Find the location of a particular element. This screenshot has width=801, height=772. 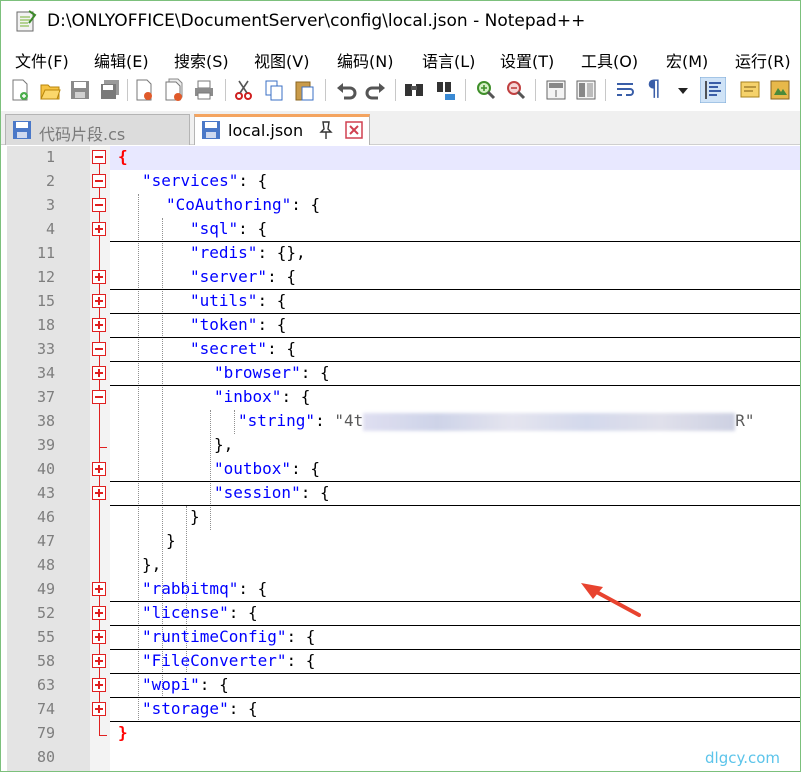

close-all-icon is located at coordinates (174, 90).